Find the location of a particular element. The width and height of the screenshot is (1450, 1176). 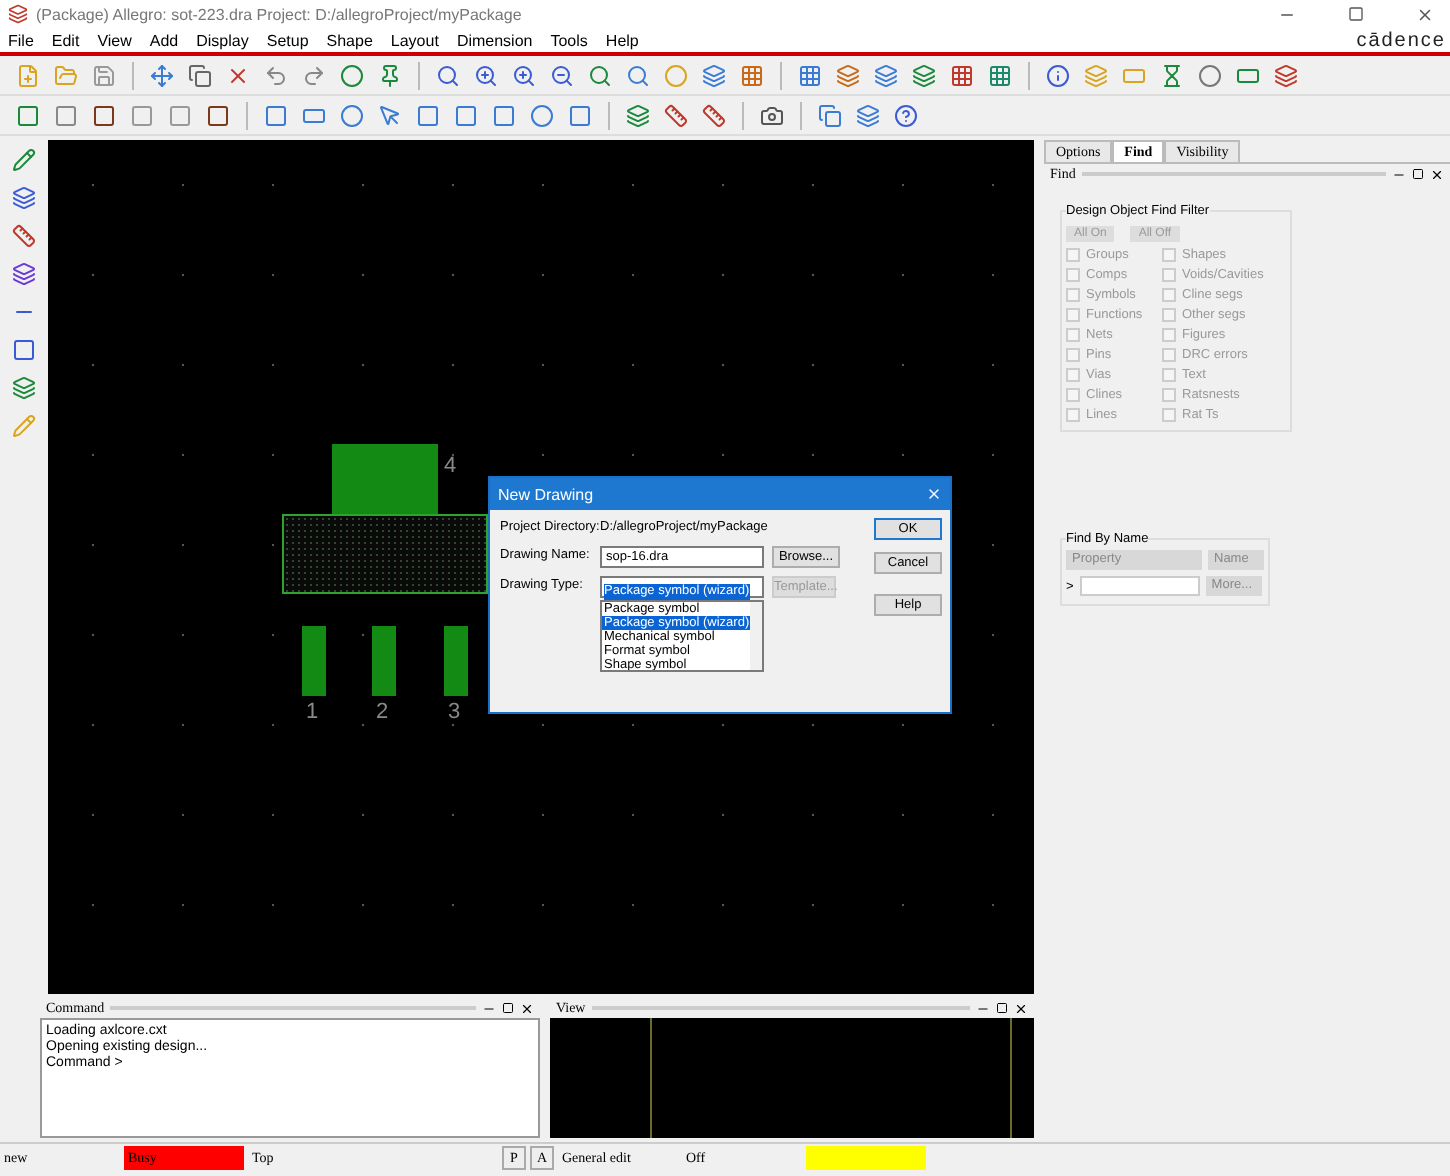

maximize-icon is located at coordinates (1356, 13).